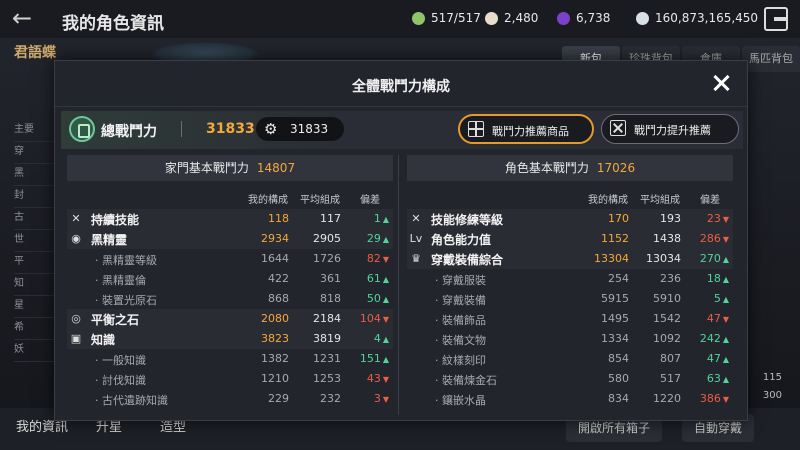 Image resolution: width=800 pixels, height=450 pixels. I want to click on stat-subrow: · 一般知識 1382 1231 151 ▲, so click(230, 359).